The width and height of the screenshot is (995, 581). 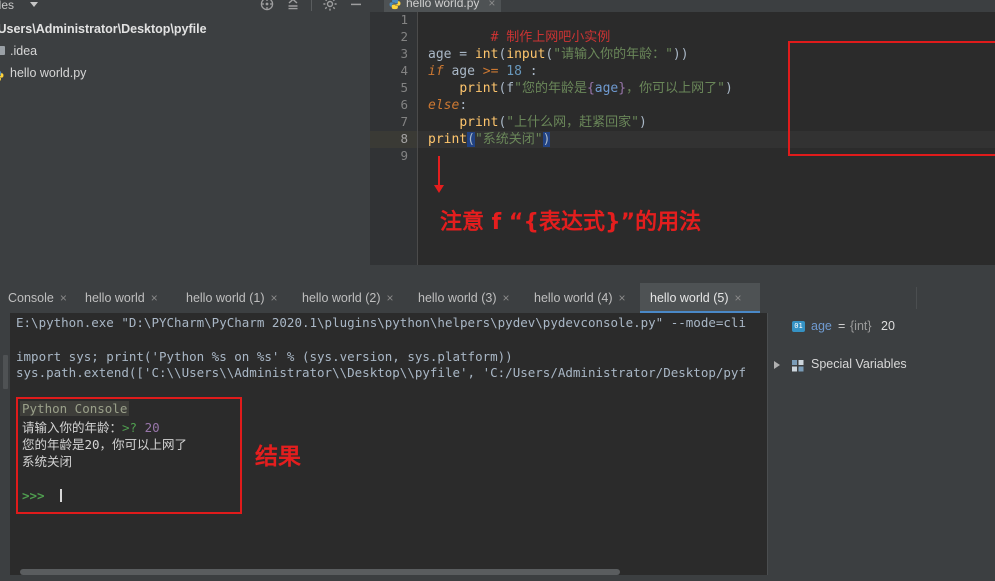 I want to click on bottom-filler, so click(x=497, y=578).